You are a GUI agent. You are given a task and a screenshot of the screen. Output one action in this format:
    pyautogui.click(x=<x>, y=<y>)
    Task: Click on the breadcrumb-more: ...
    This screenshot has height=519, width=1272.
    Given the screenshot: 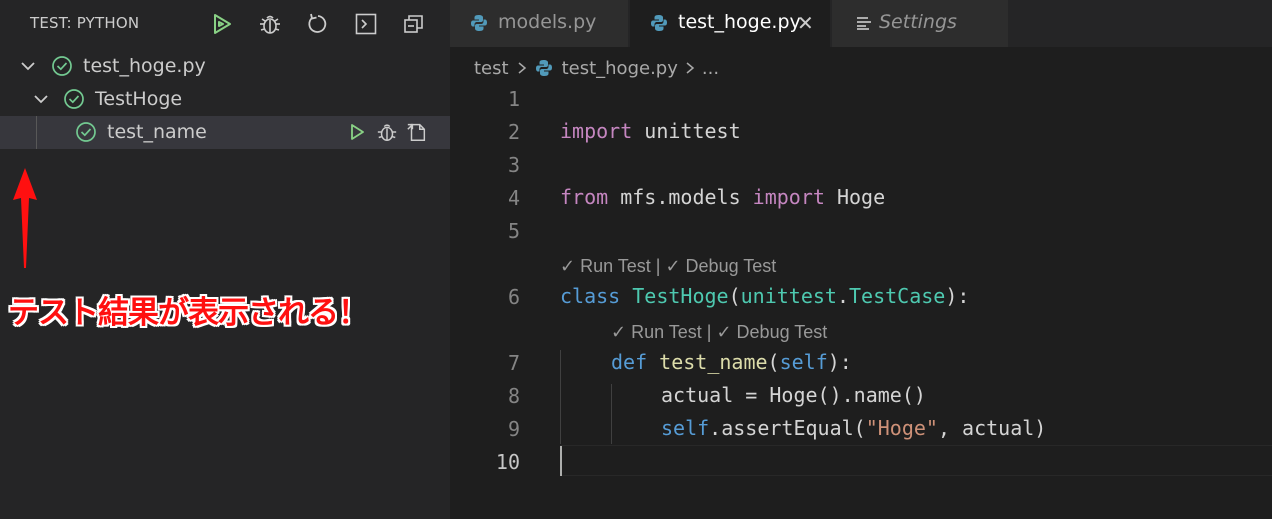 What is the action you would take?
    pyautogui.click(x=710, y=68)
    